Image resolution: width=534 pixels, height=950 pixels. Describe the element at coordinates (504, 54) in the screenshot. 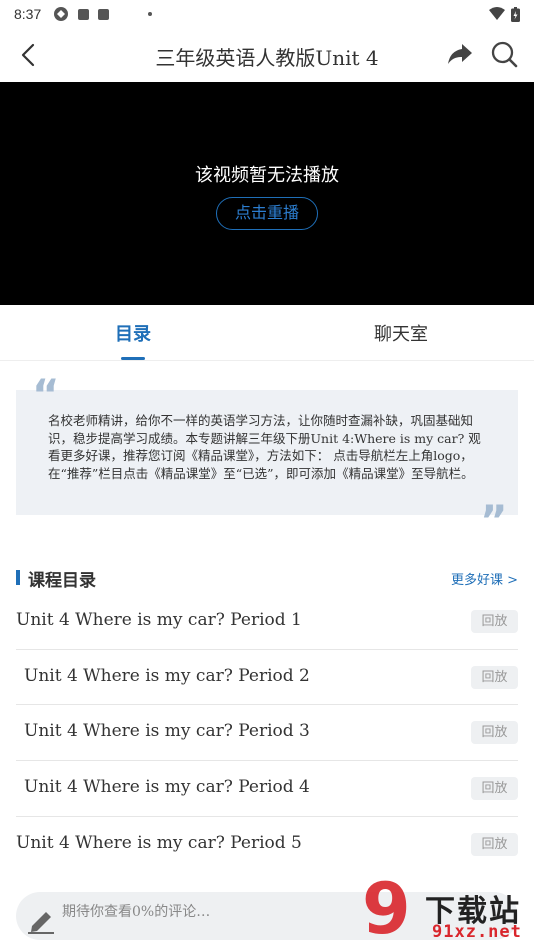

I see `search-icon` at that location.